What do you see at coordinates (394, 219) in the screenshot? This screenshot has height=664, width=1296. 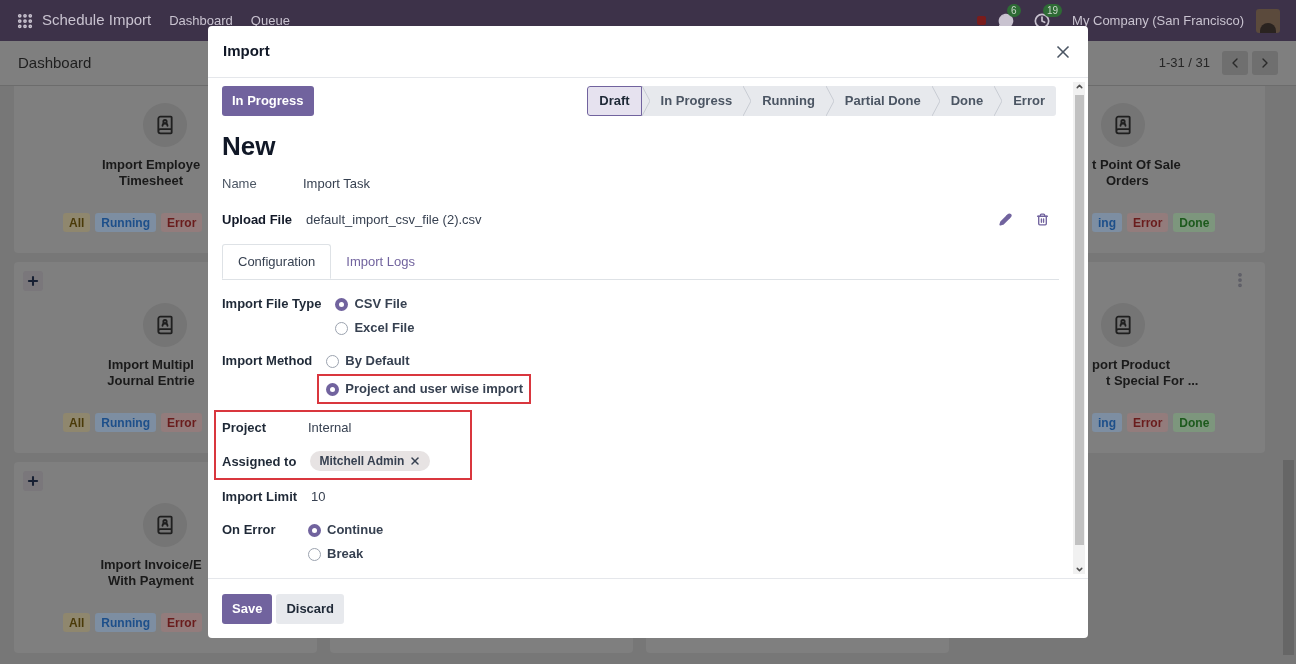 I see `file-name: default_import_csv_file (2).csv` at bounding box center [394, 219].